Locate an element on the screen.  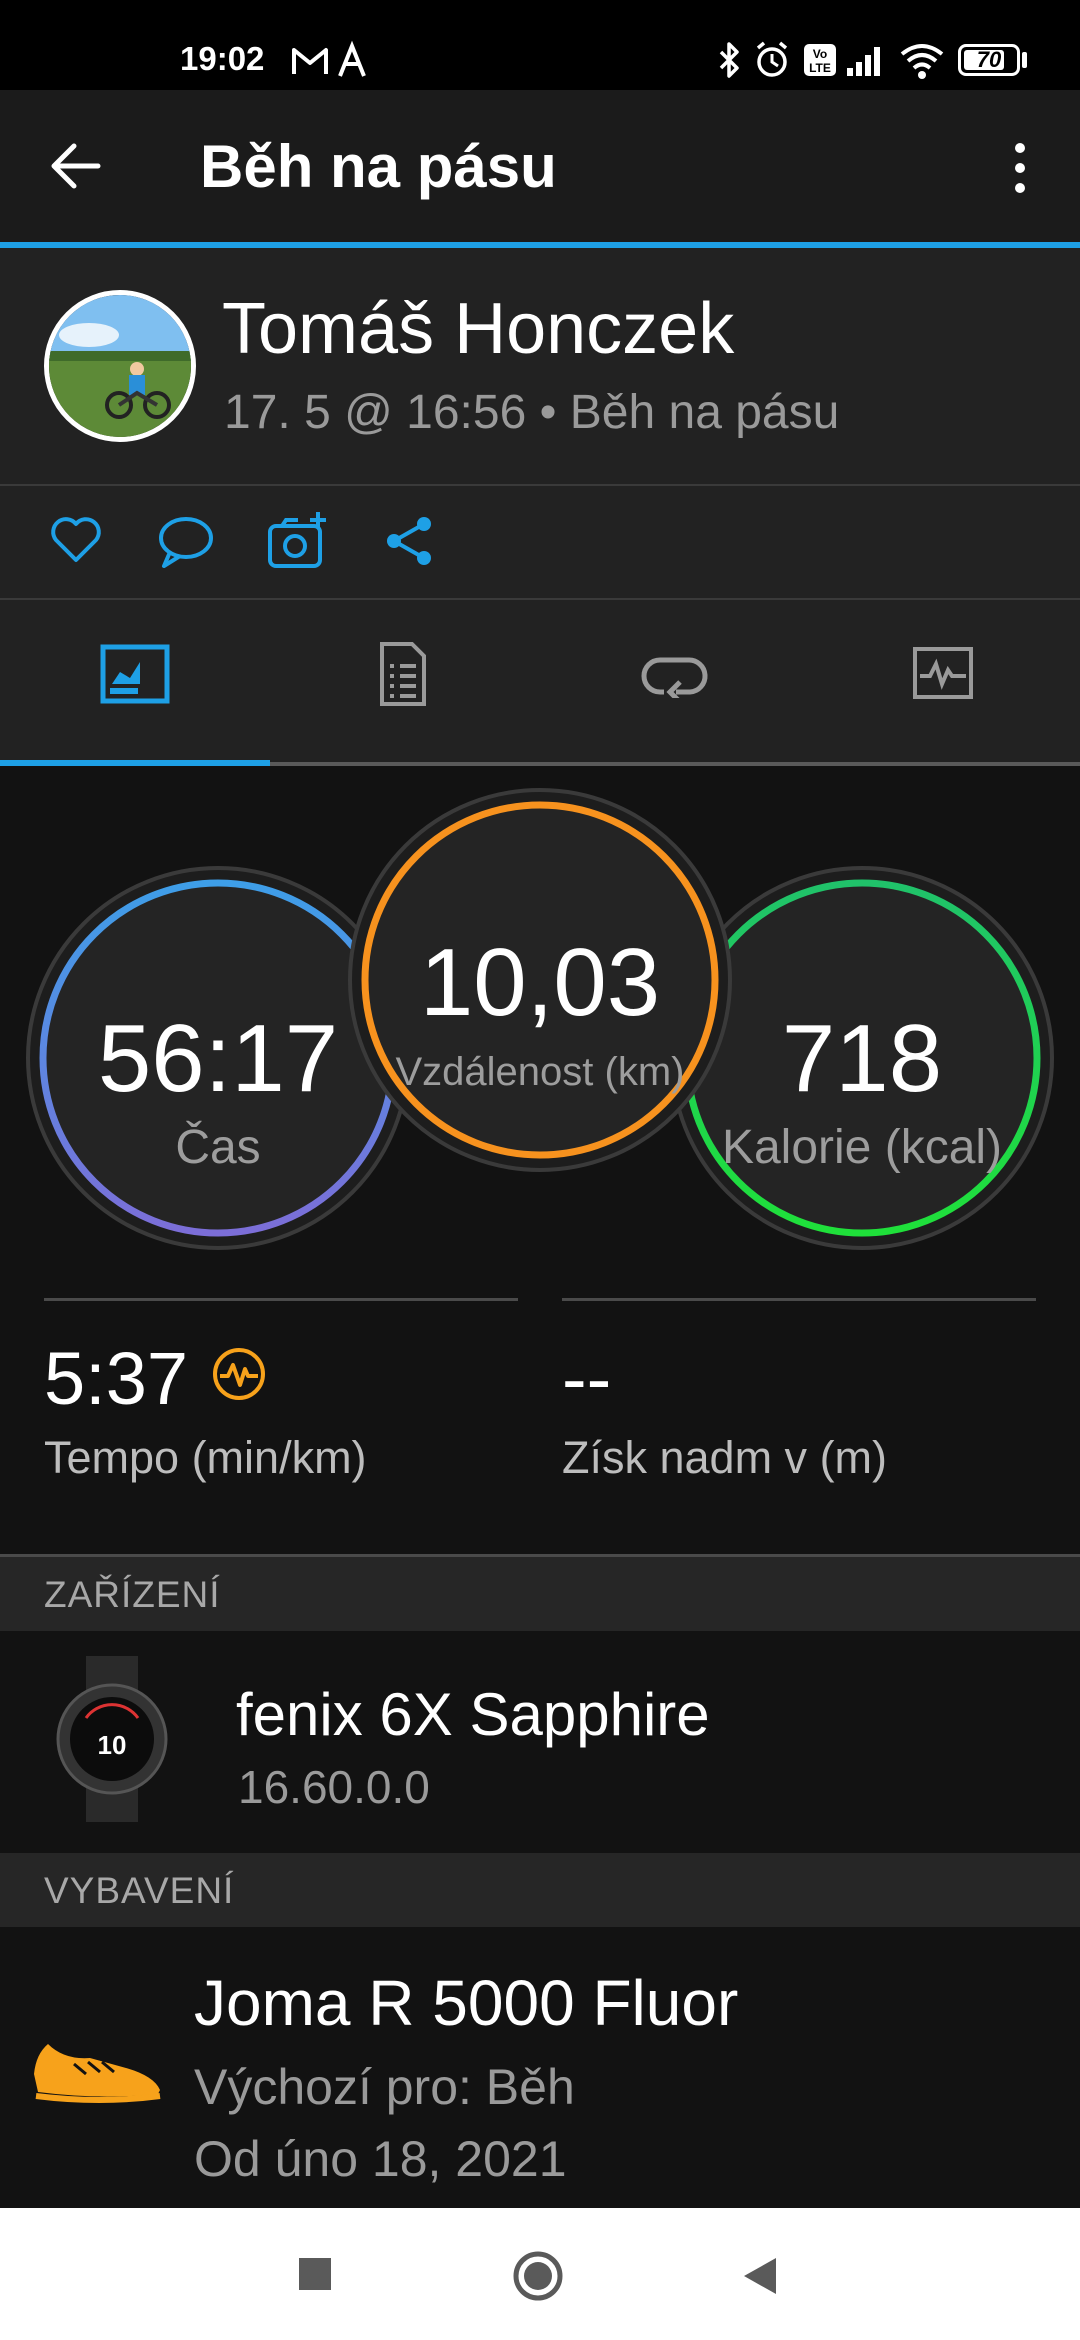
time-label: Čas is located at coordinates (218, 1147).